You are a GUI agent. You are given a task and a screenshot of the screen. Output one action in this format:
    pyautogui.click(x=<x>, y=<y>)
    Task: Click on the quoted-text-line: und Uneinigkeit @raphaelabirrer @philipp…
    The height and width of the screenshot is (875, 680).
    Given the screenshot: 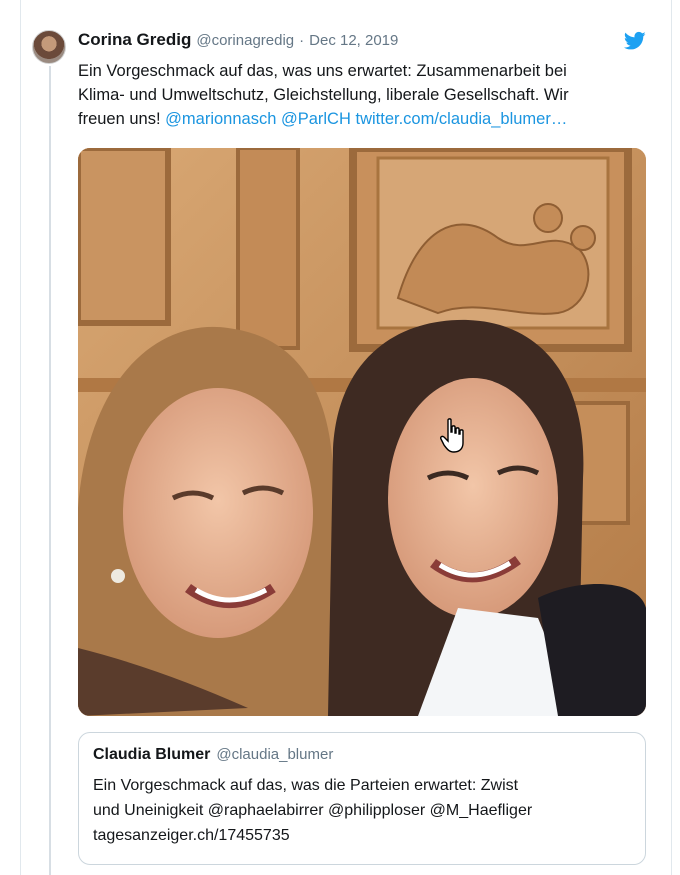 What is the action you would take?
    pyautogui.click(x=313, y=810)
    